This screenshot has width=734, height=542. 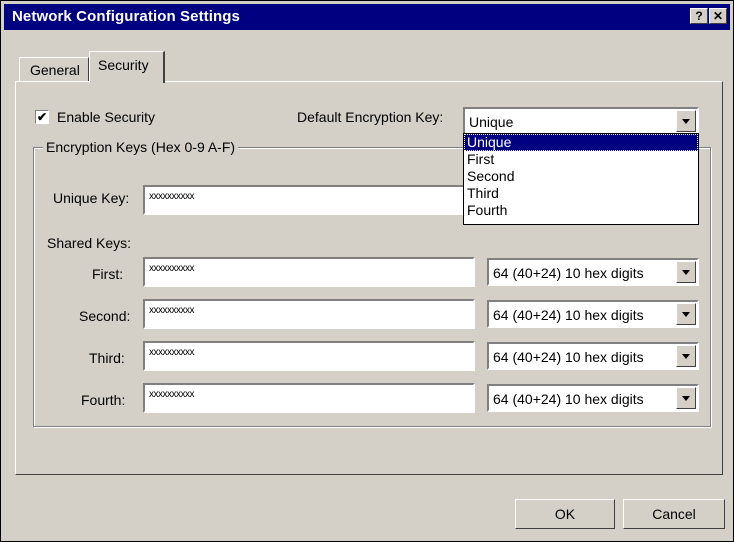 I want to click on tab-general-label: General, so click(x=55, y=70).